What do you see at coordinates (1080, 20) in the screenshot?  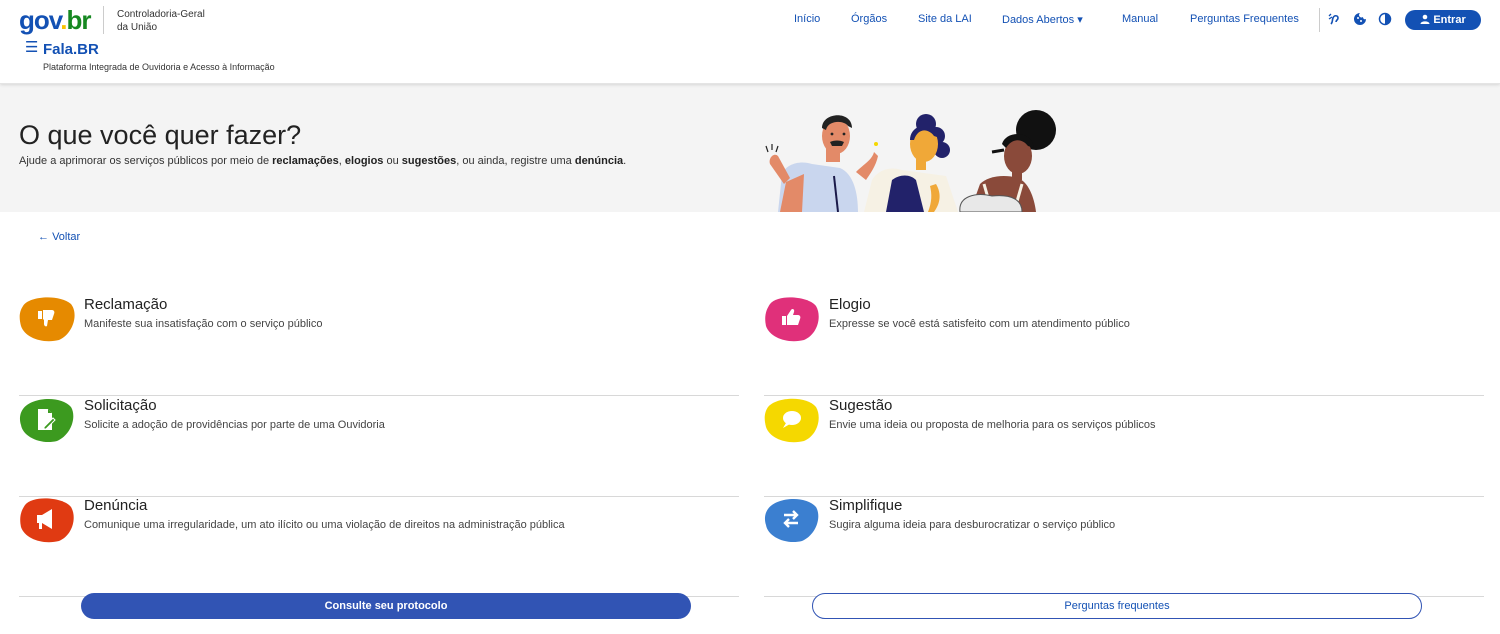 I see `chevron-down-icon: ▾` at bounding box center [1080, 20].